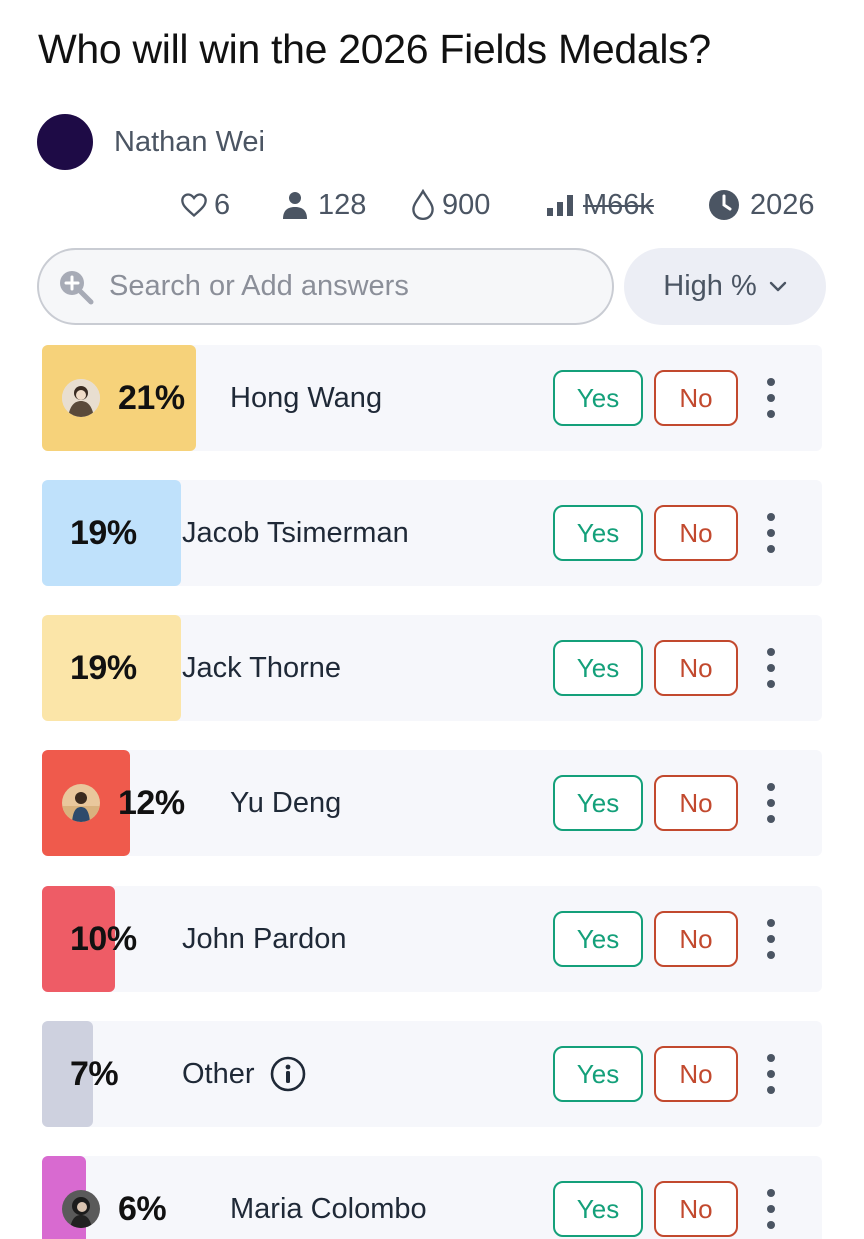 This screenshot has height=1239, width=864. I want to click on traders-stat: 128, so click(324, 205).